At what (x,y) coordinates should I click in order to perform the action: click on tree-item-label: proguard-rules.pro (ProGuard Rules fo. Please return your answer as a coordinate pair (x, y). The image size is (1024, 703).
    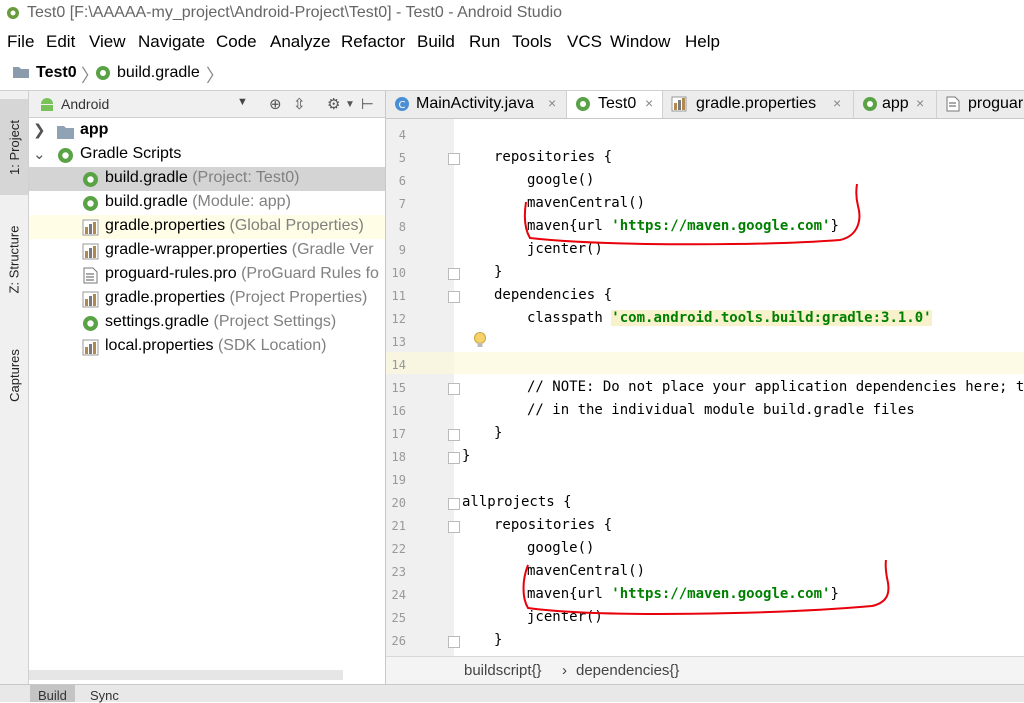
    Looking at the image, I should click on (242, 273).